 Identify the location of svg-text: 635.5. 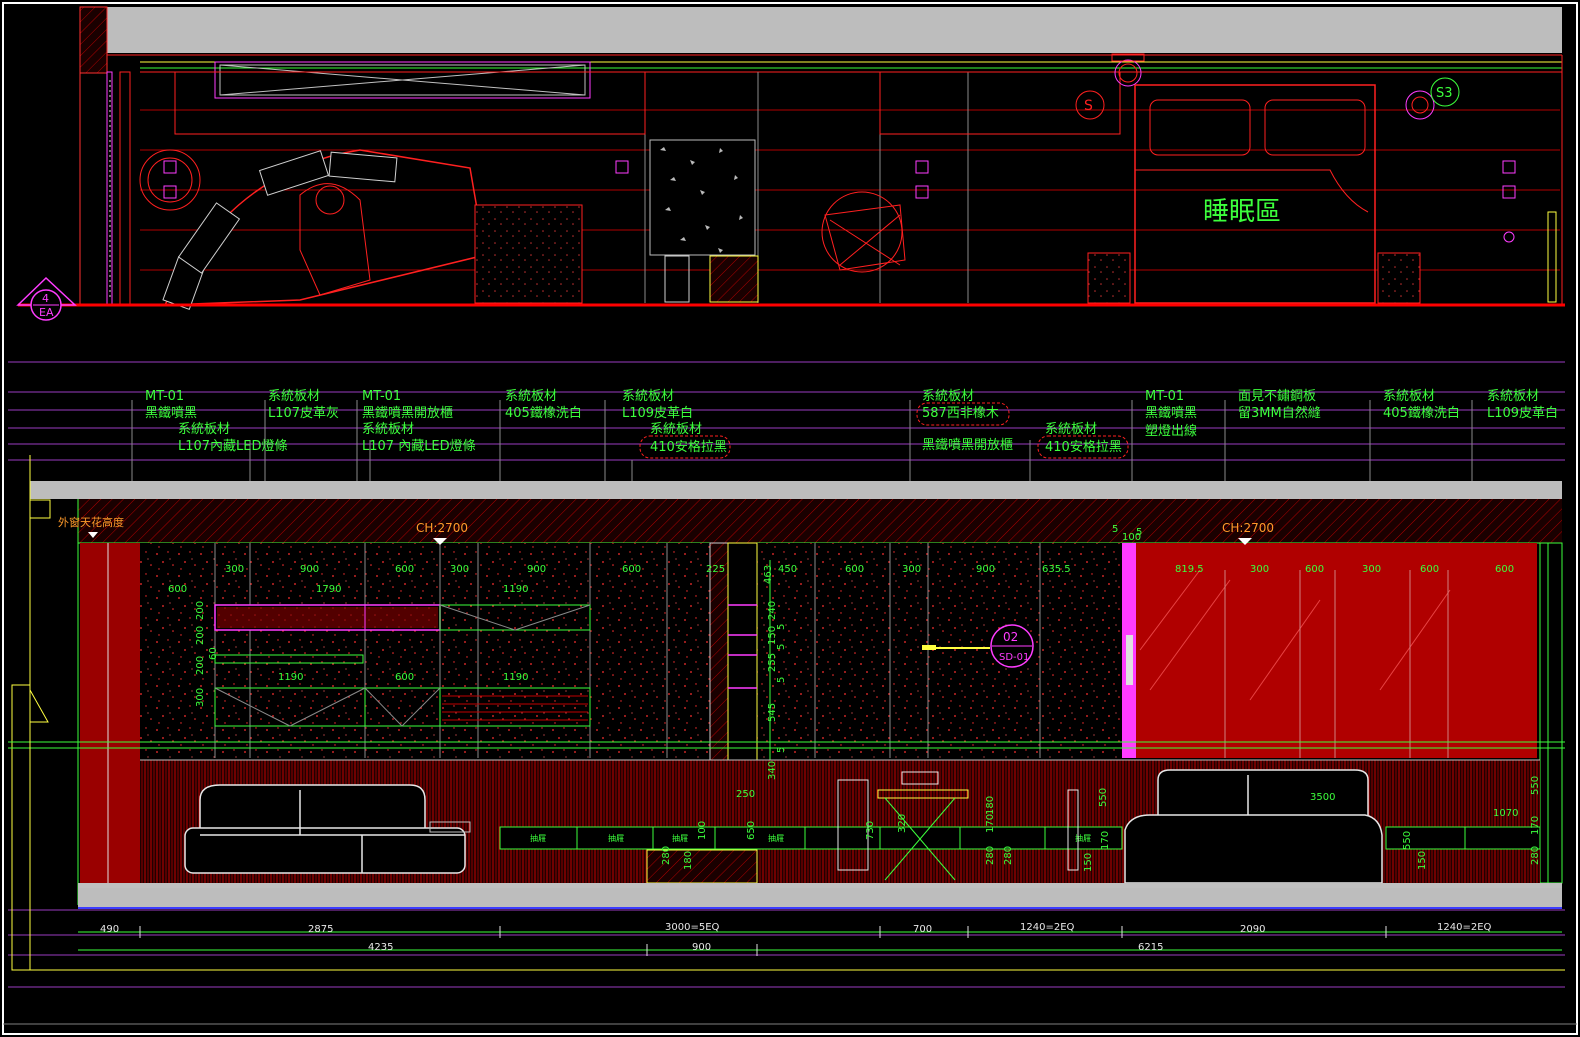
(1056, 569).